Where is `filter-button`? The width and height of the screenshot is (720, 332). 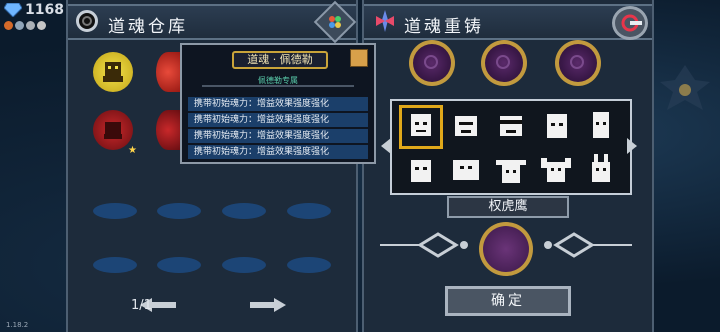 filter-button is located at coordinates (335, 22).